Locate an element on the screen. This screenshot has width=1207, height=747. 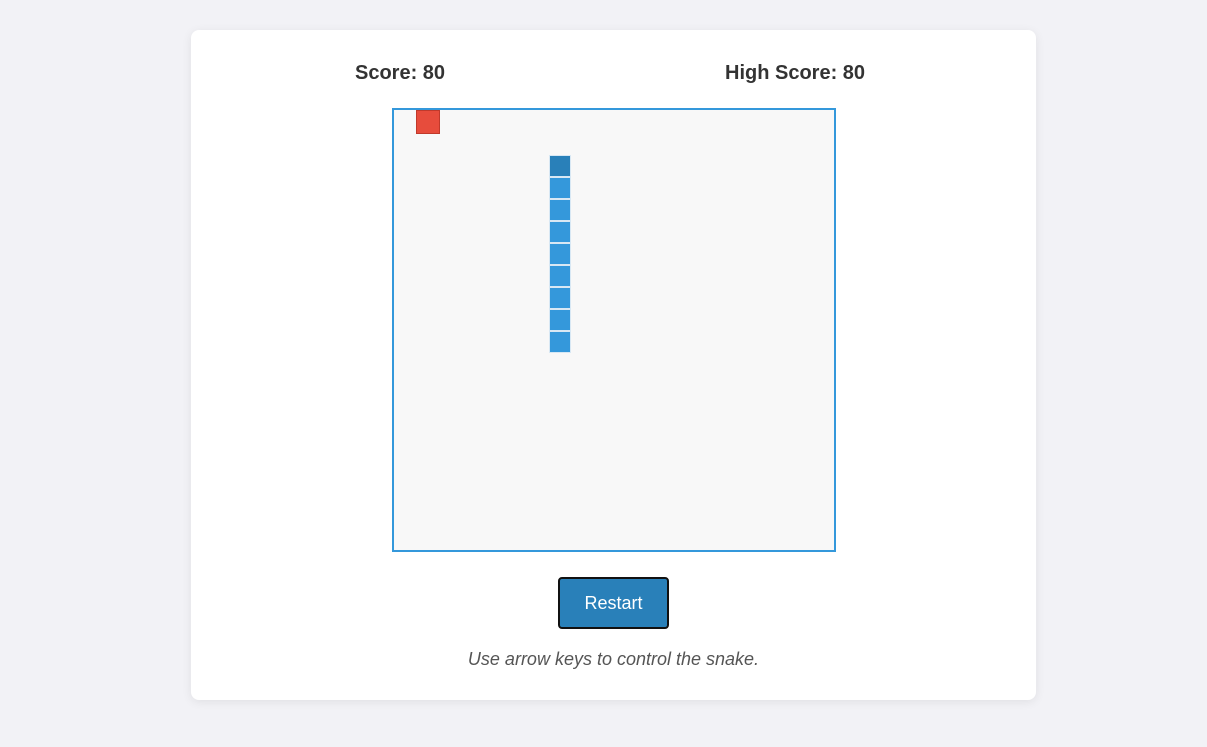
restart-button: Restart is located at coordinates (613, 603).